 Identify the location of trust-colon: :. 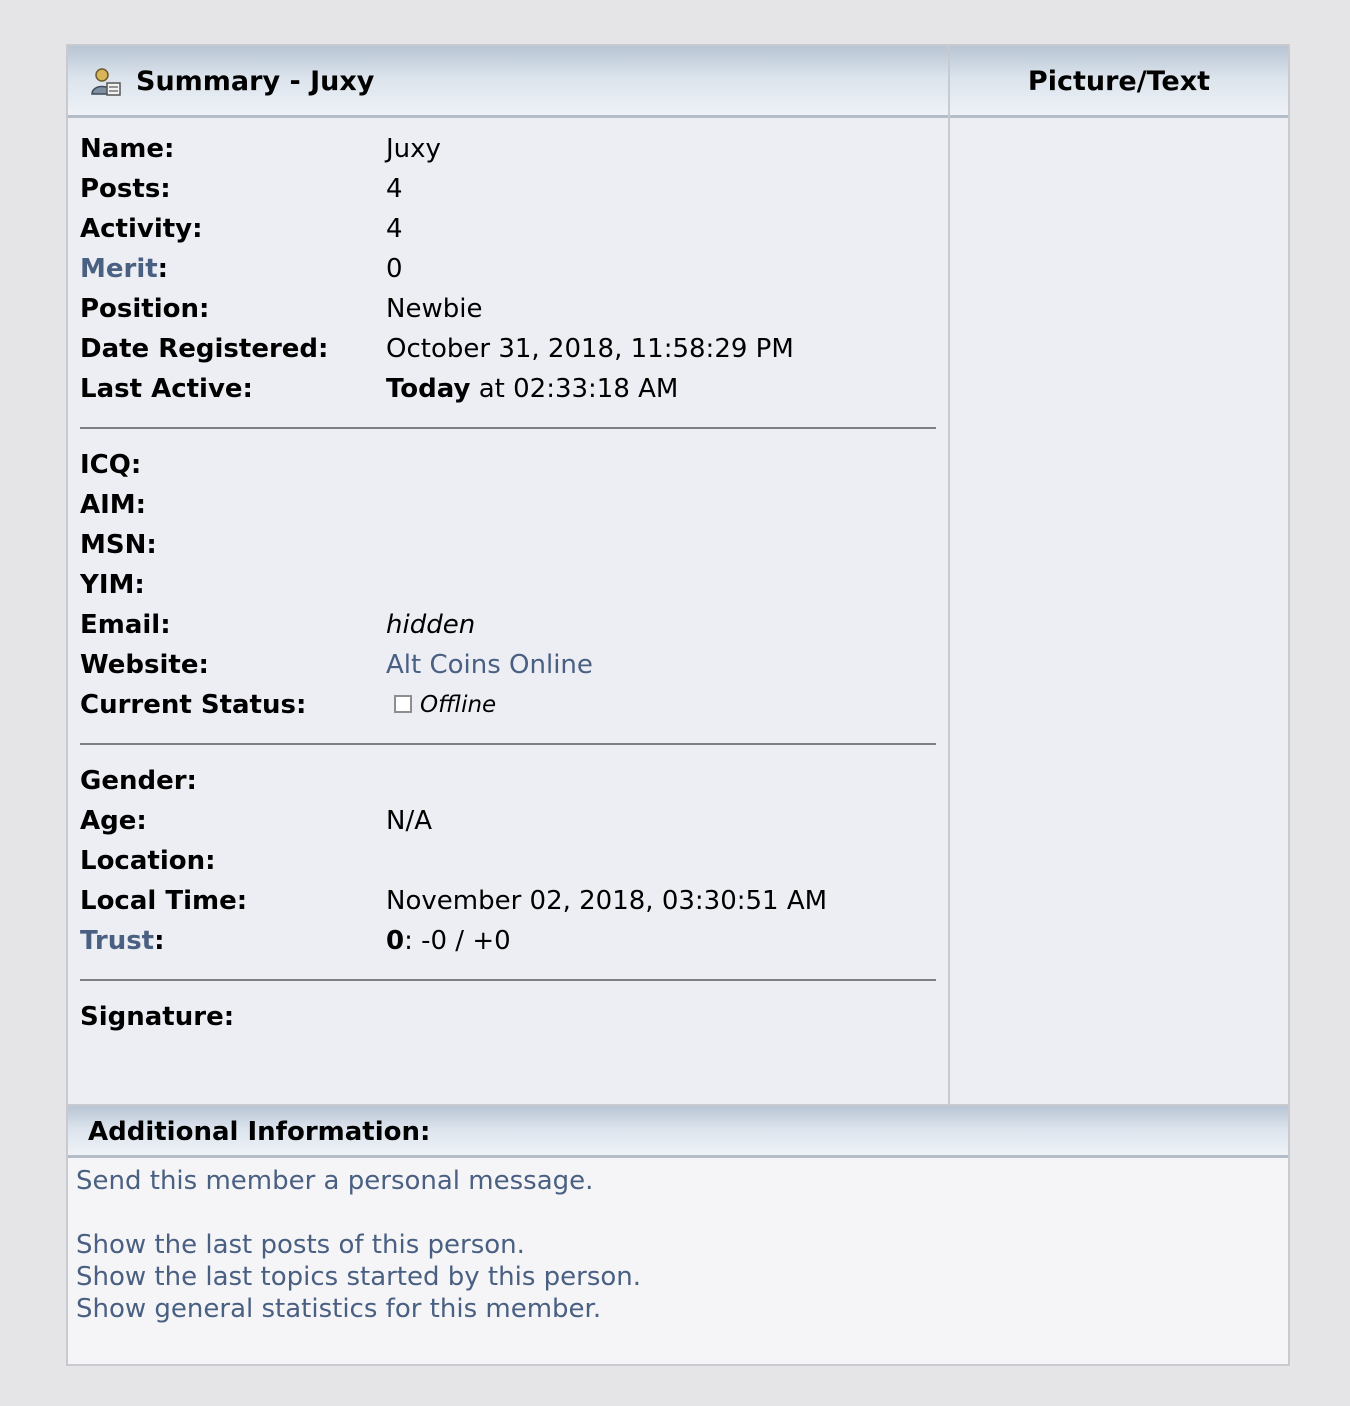
(159, 941).